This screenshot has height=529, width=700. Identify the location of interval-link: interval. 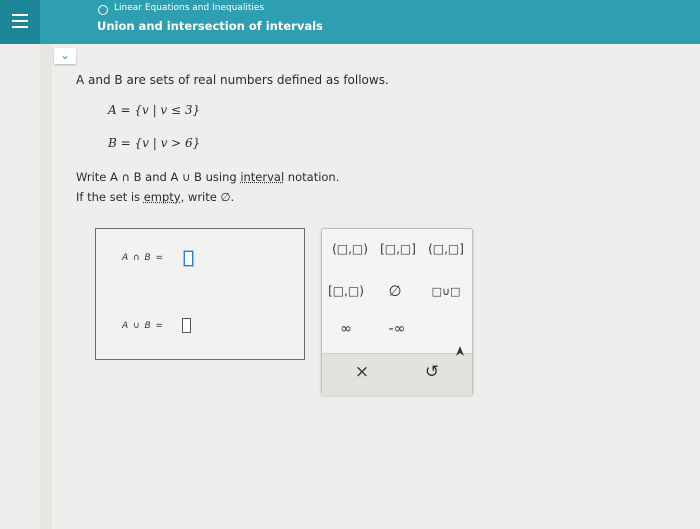
(262, 177).